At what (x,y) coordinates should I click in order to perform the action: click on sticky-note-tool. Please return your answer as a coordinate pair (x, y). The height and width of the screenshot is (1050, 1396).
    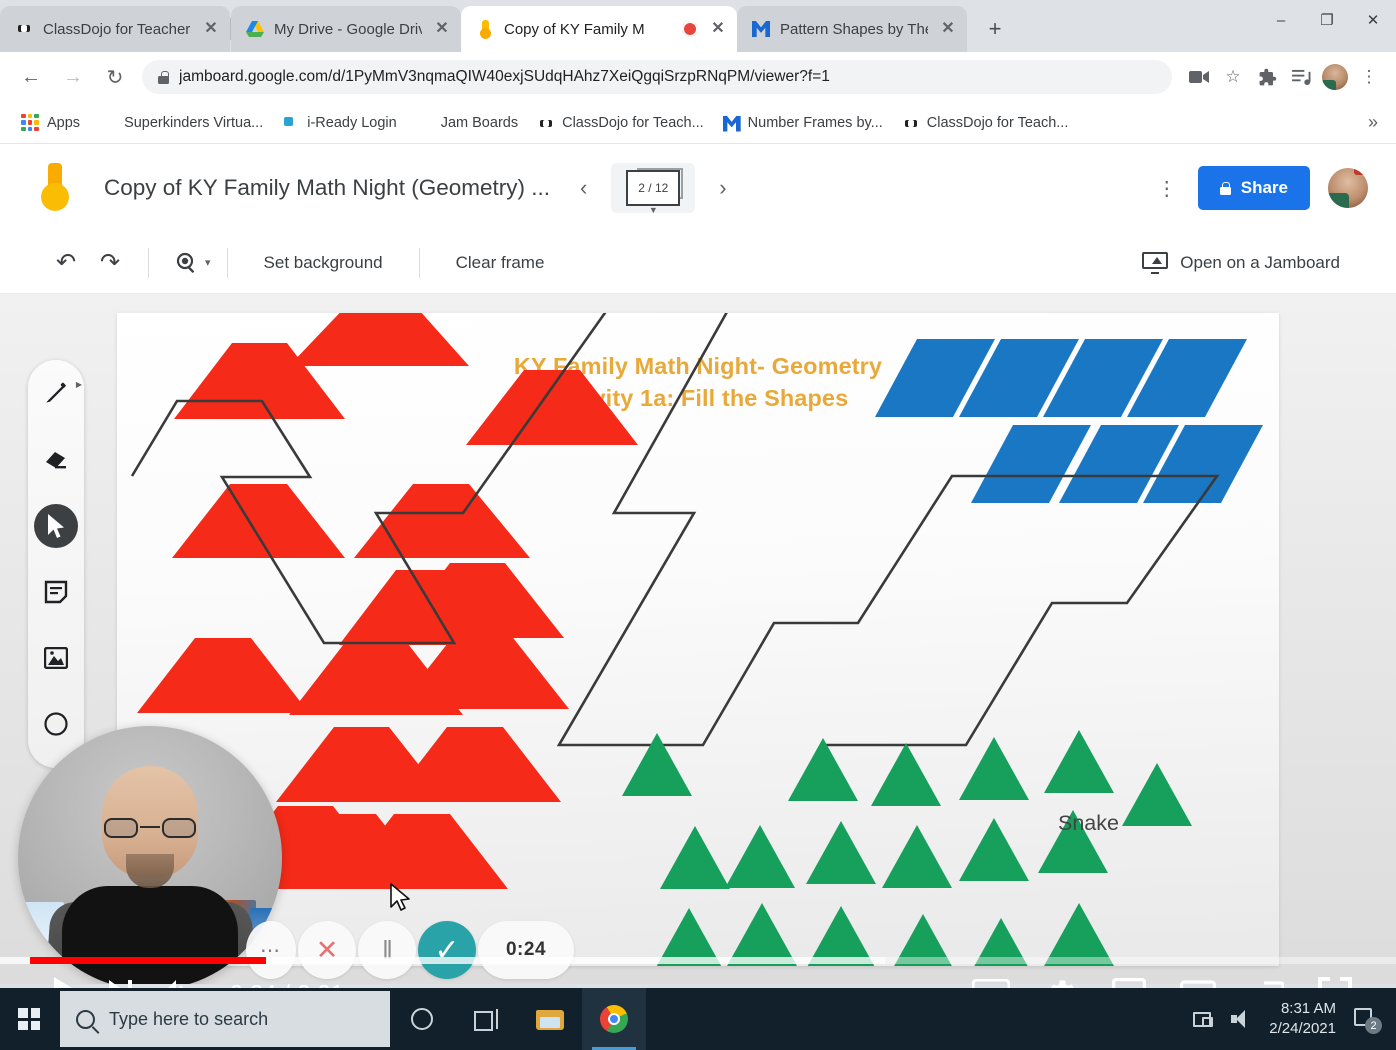
    Looking at the image, I should click on (56, 592).